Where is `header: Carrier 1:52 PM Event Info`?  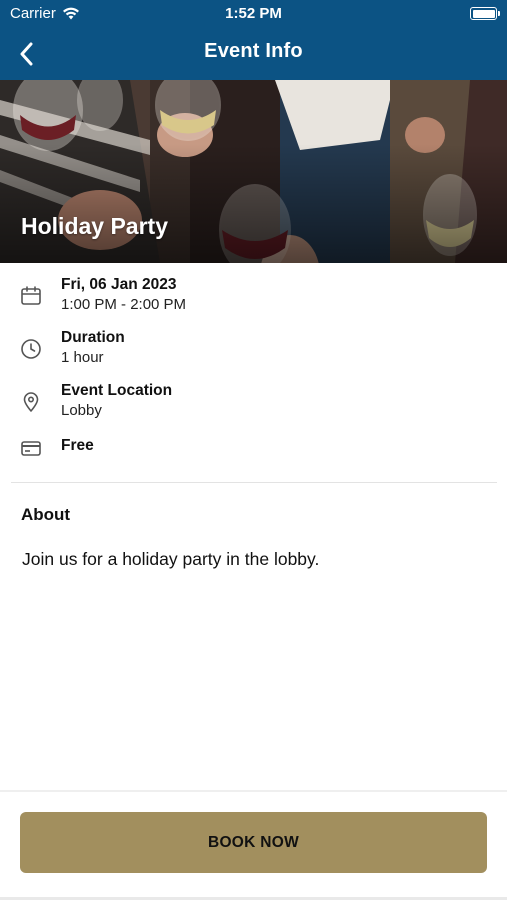
header: Carrier 1:52 PM Event Info is located at coordinates (253, 40).